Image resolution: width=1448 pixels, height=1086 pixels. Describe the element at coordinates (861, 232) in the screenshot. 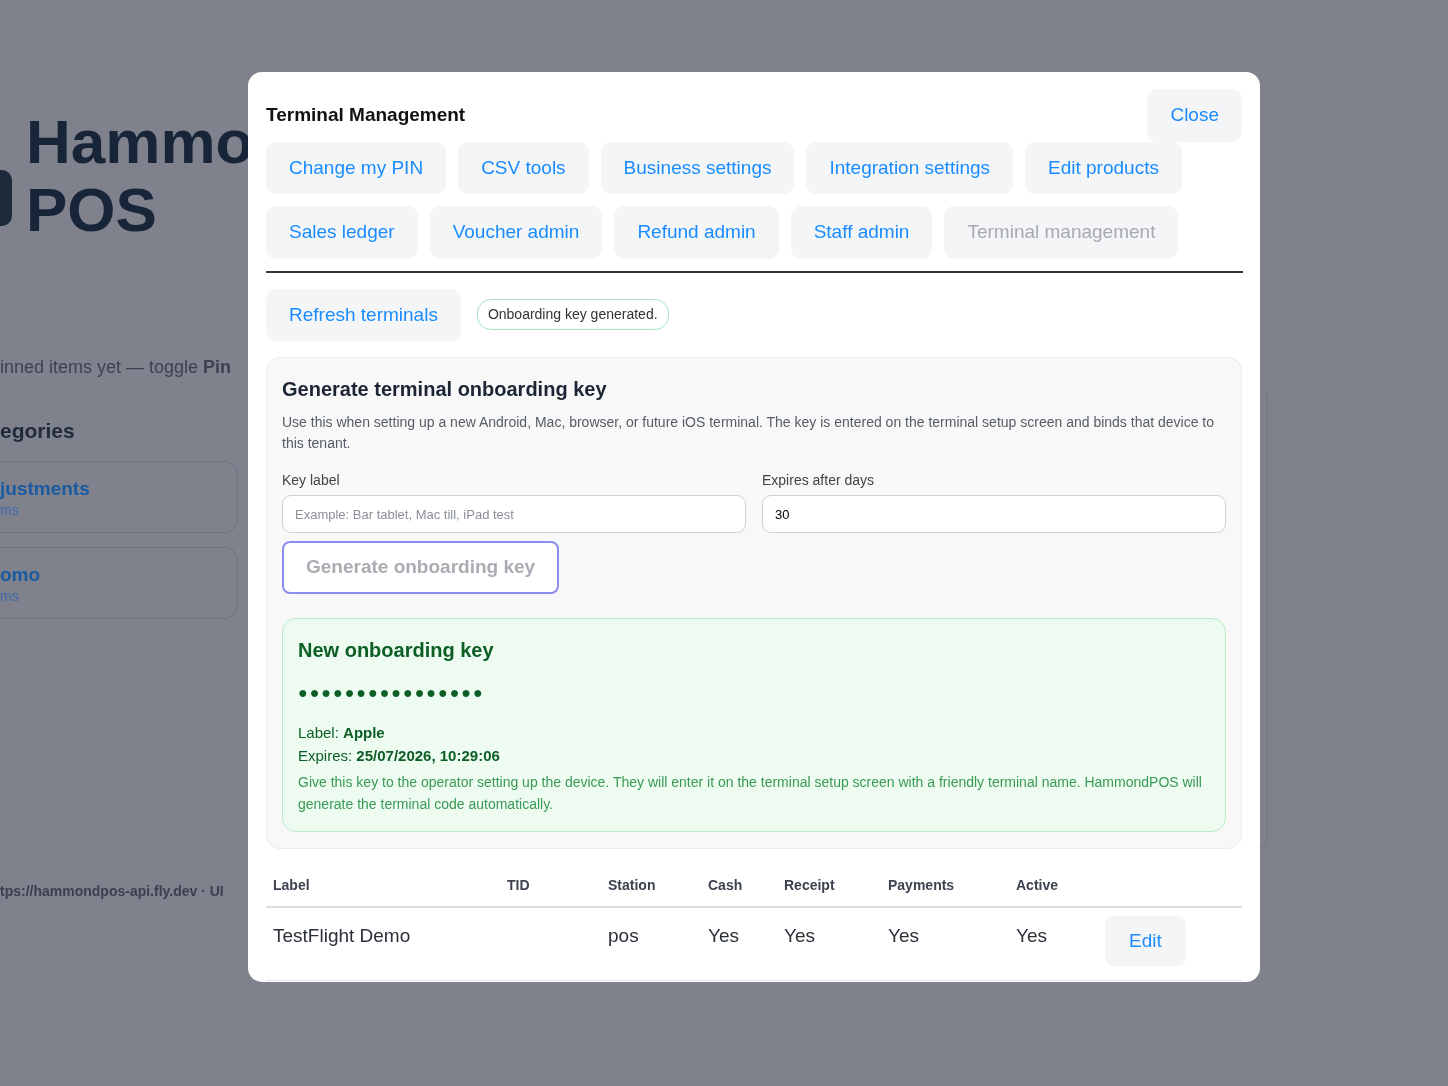

I see `tab: Staff admin` at that location.